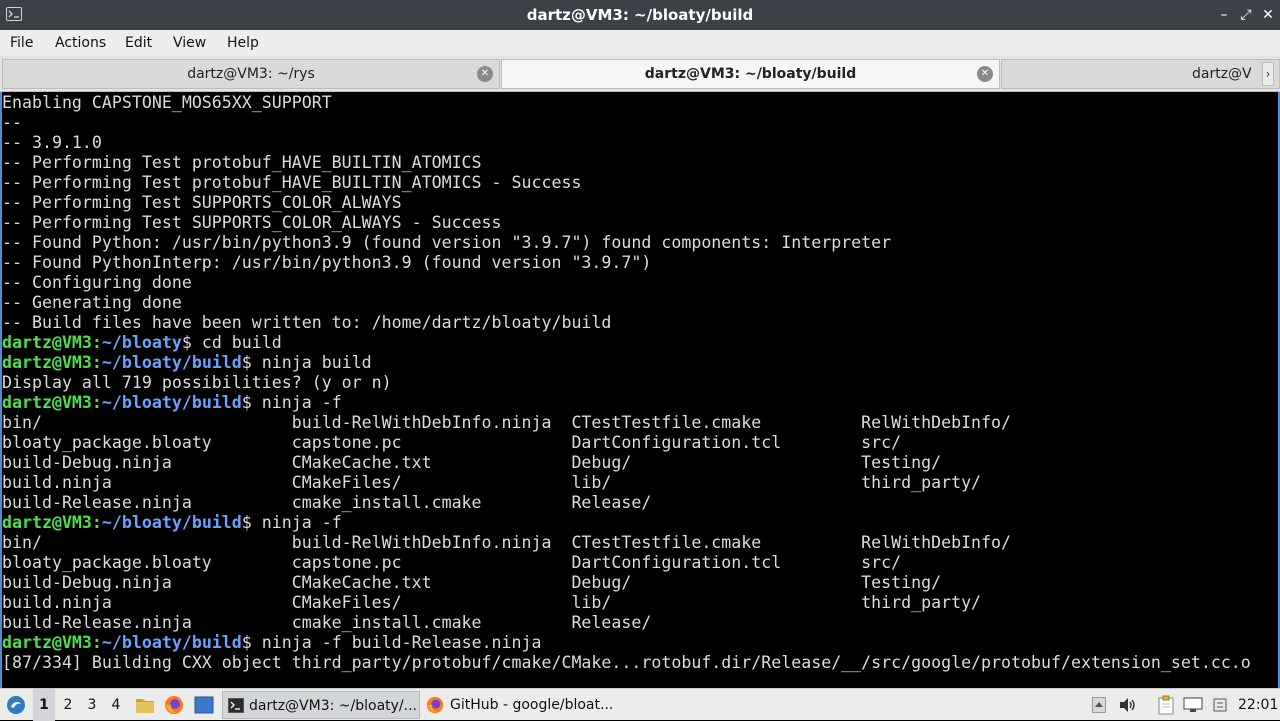  I want to click on terminal-line: -- Generating done, so click(92, 302).